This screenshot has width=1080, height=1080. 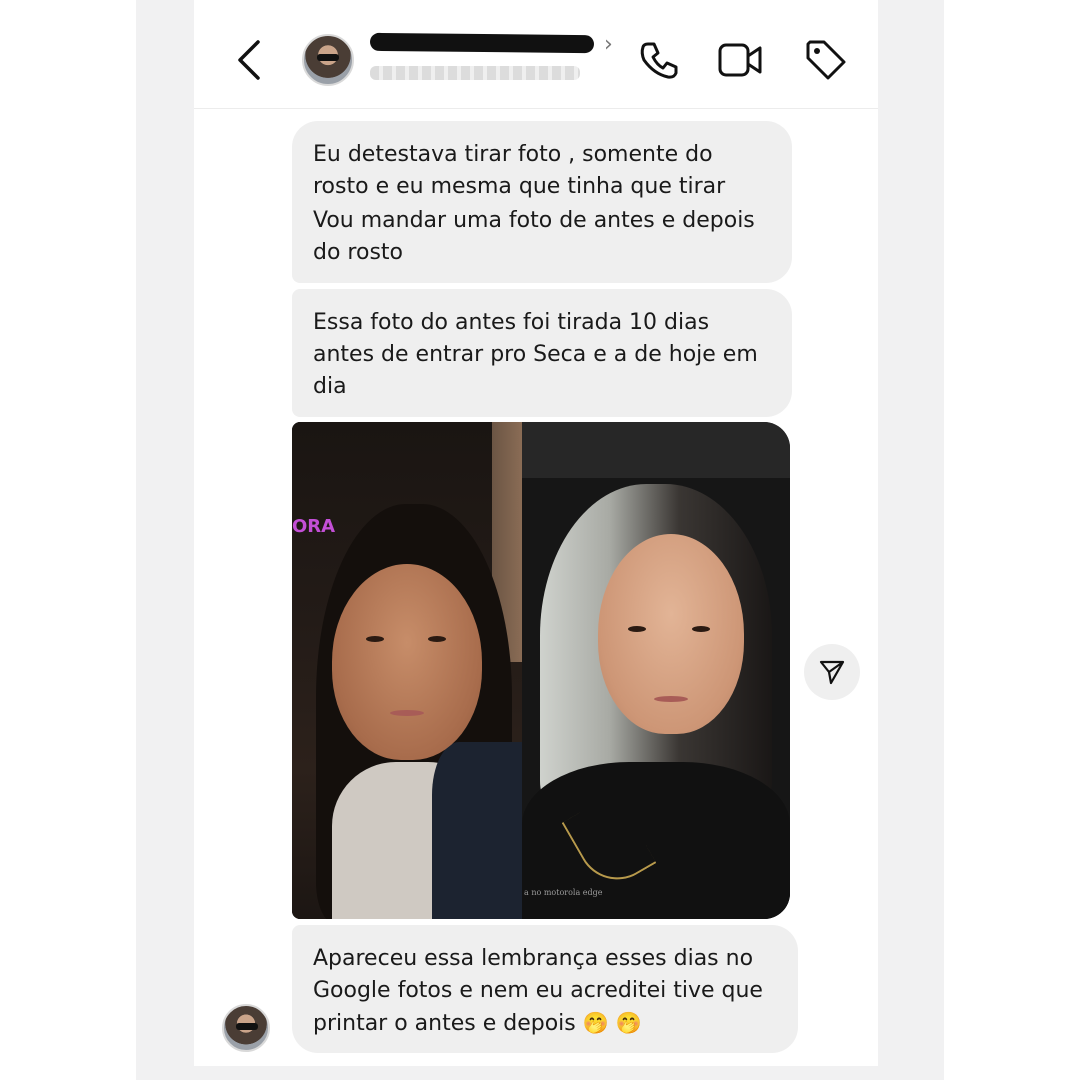 I want to click on neon-sign-text: ORA, so click(x=314, y=526).